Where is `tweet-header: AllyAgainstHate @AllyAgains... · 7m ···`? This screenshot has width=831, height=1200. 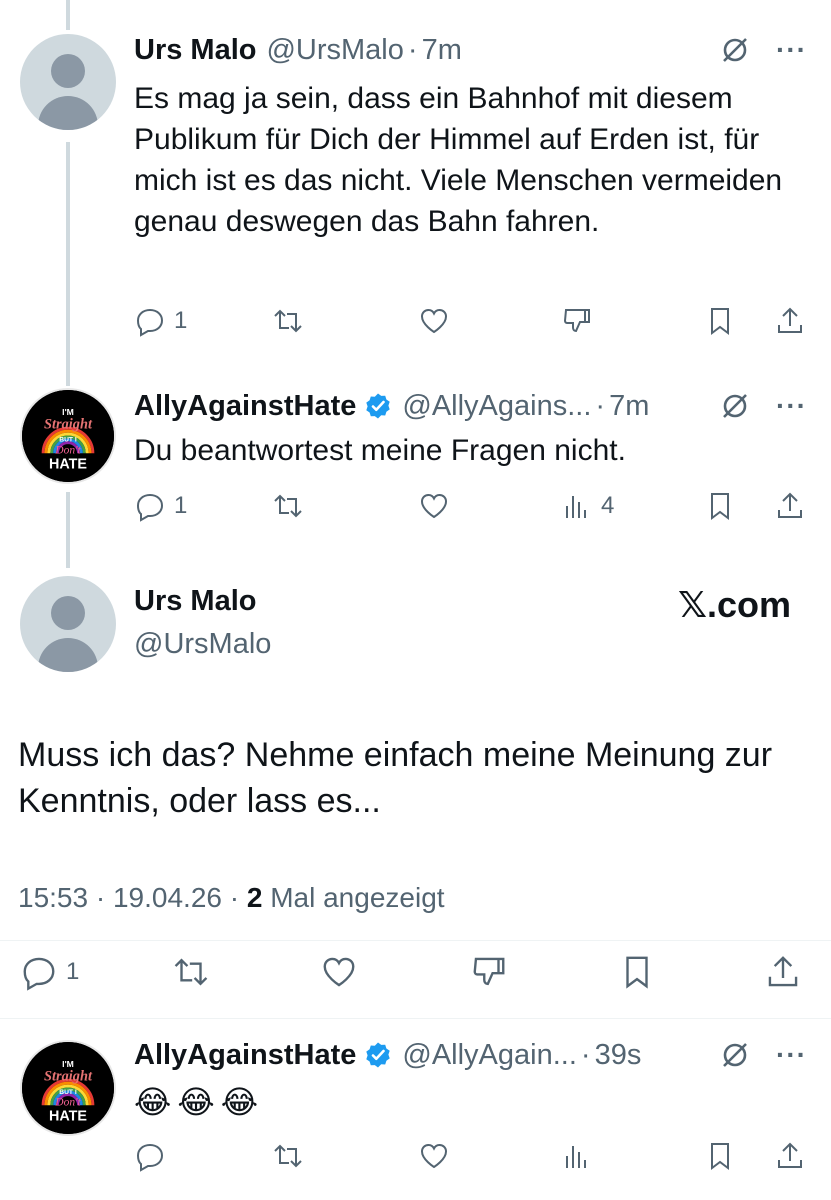
tweet-header: AllyAgainstHate @AllyAgains... · 7m ··· is located at coordinates (470, 406).